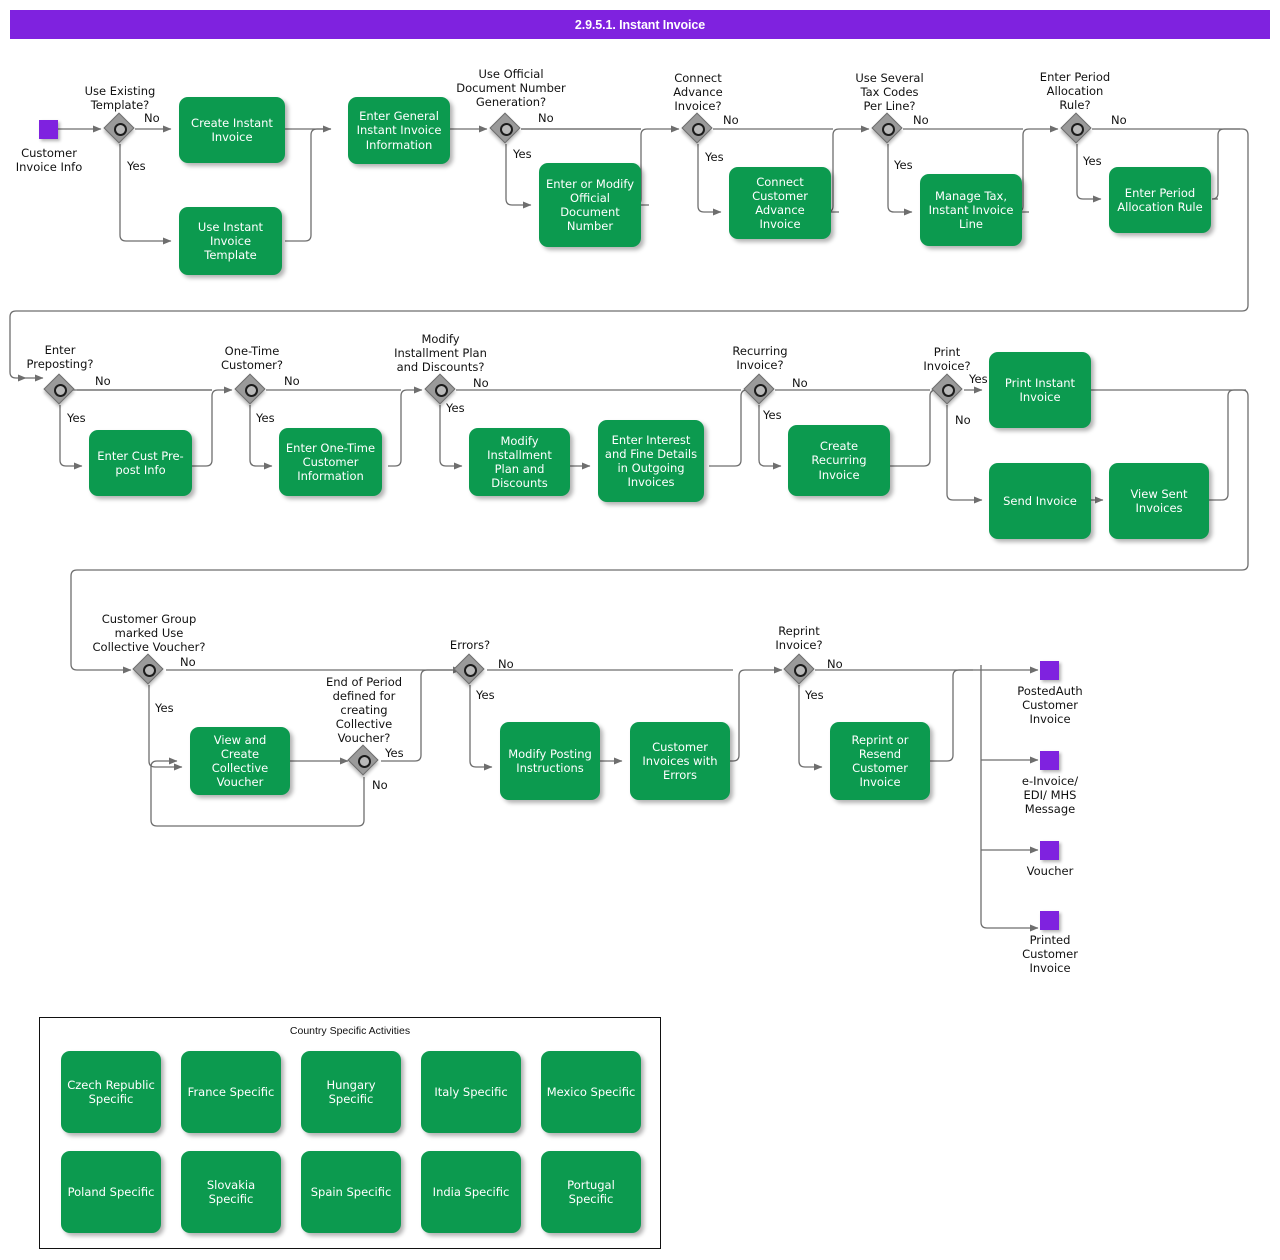 The height and width of the screenshot is (1260, 1280). I want to click on gateway-use-several-tax-codes-per-line, so click(887, 128).